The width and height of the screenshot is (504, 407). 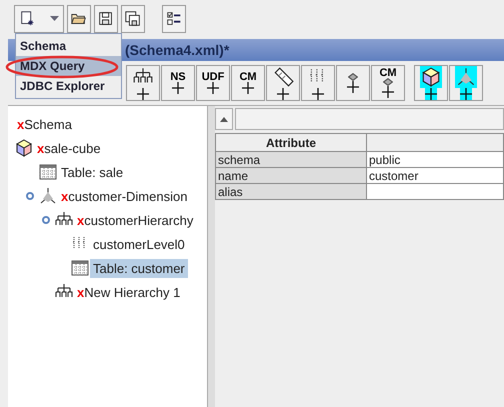 I want to click on add-text-button: UDF, so click(x=213, y=83).